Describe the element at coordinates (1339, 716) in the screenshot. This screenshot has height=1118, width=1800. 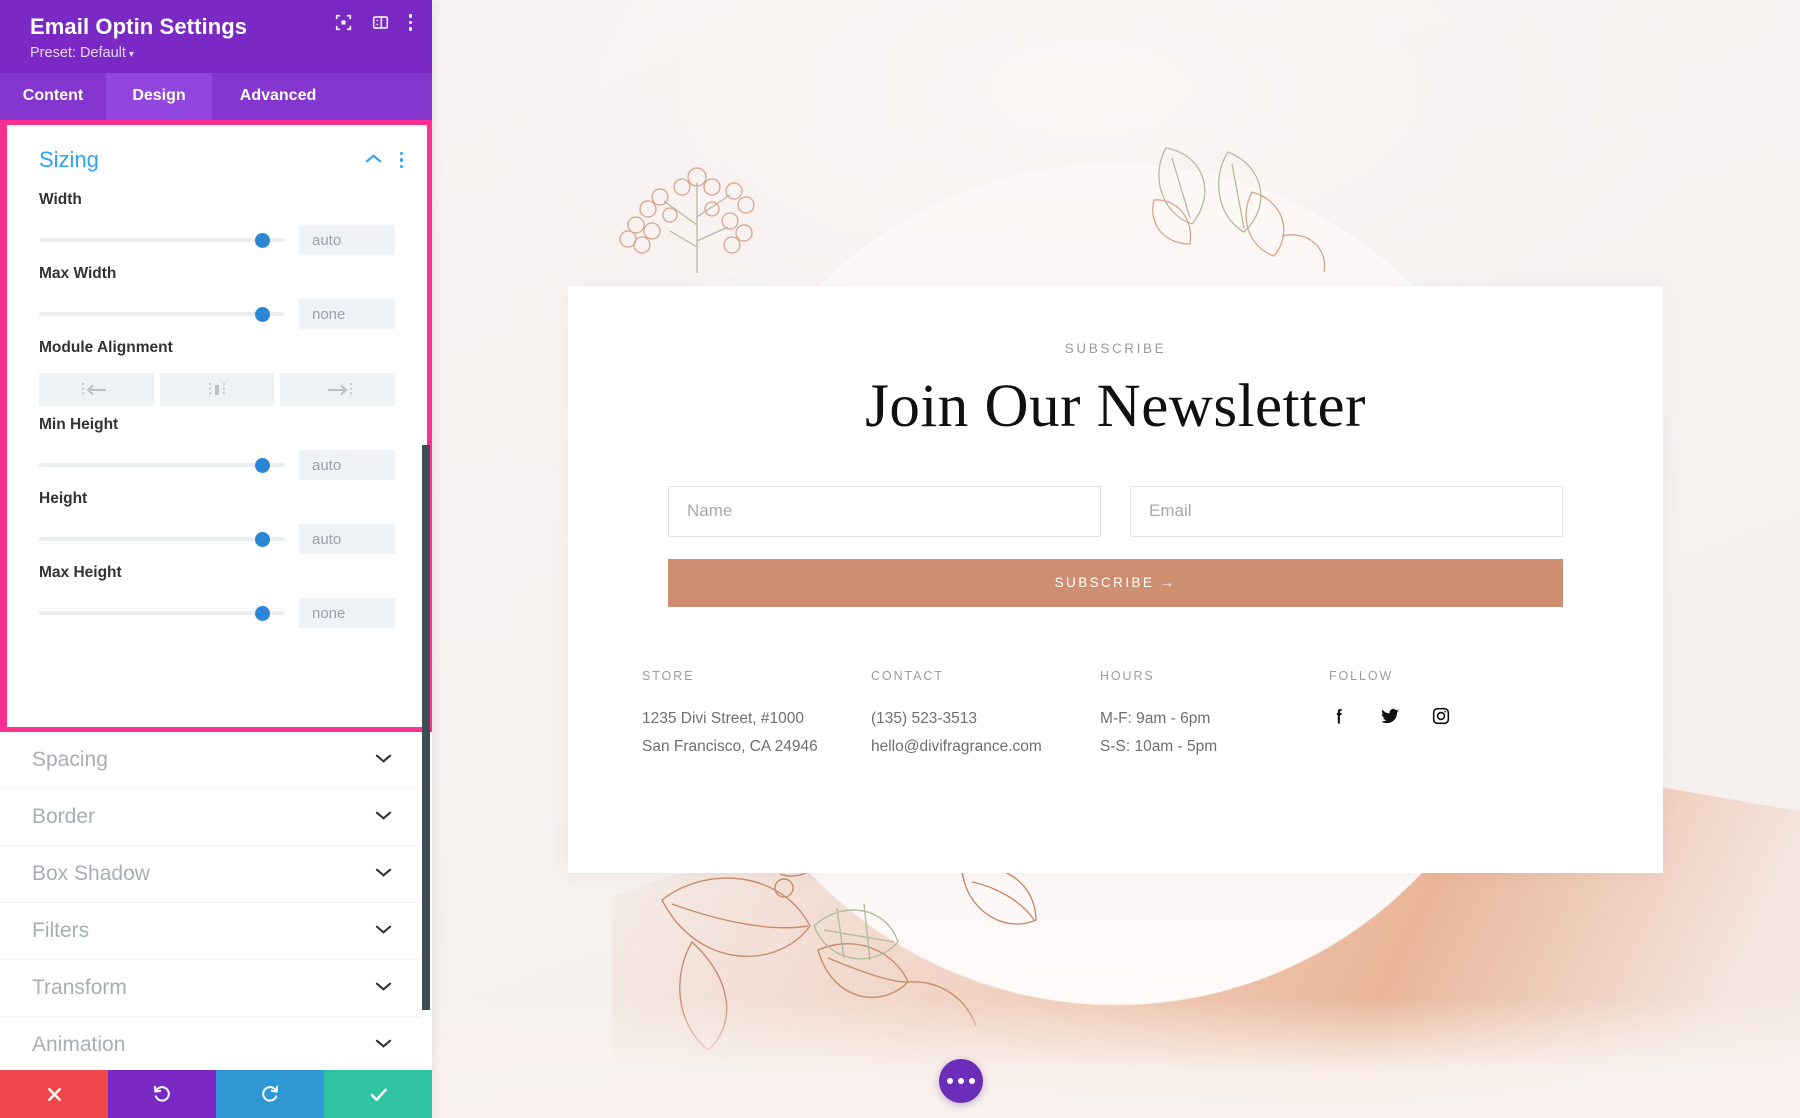
I see `facebook-icon` at that location.